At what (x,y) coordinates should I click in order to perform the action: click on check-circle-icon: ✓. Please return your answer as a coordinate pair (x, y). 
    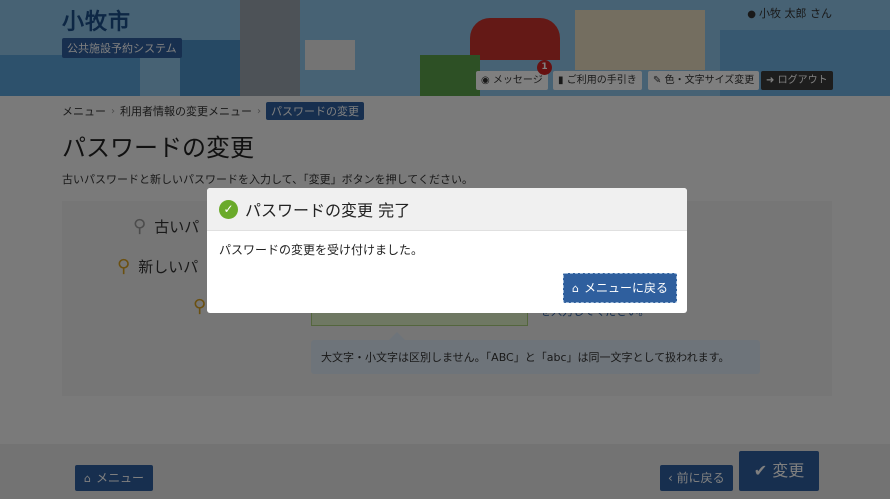
    Looking at the image, I should click on (228, 209).